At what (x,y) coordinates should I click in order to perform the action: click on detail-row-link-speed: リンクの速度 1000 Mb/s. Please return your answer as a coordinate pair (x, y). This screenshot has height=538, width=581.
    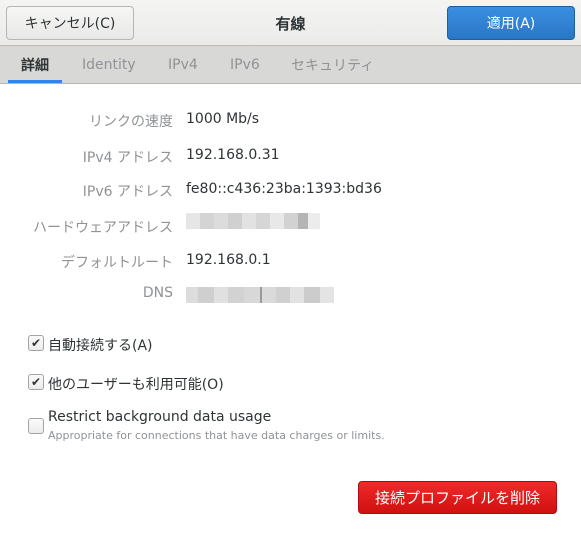
    Looking at the image, I should click on (290, 121).